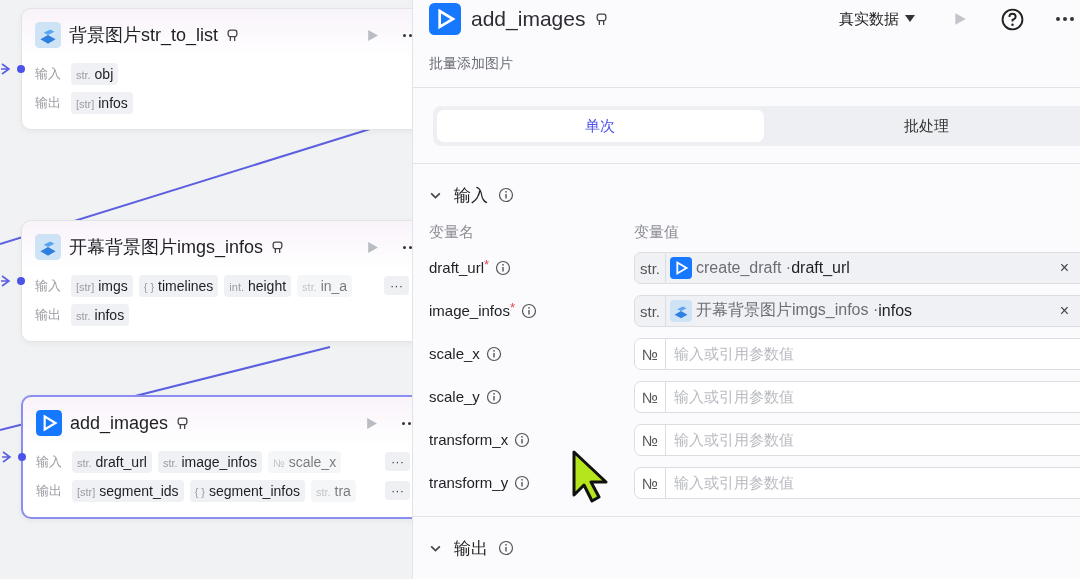 This screenshot has height=579, width=1080. Describe the element at coordinates (457, 267) in the screenshot. I see `param-name: draft_url` at that location.